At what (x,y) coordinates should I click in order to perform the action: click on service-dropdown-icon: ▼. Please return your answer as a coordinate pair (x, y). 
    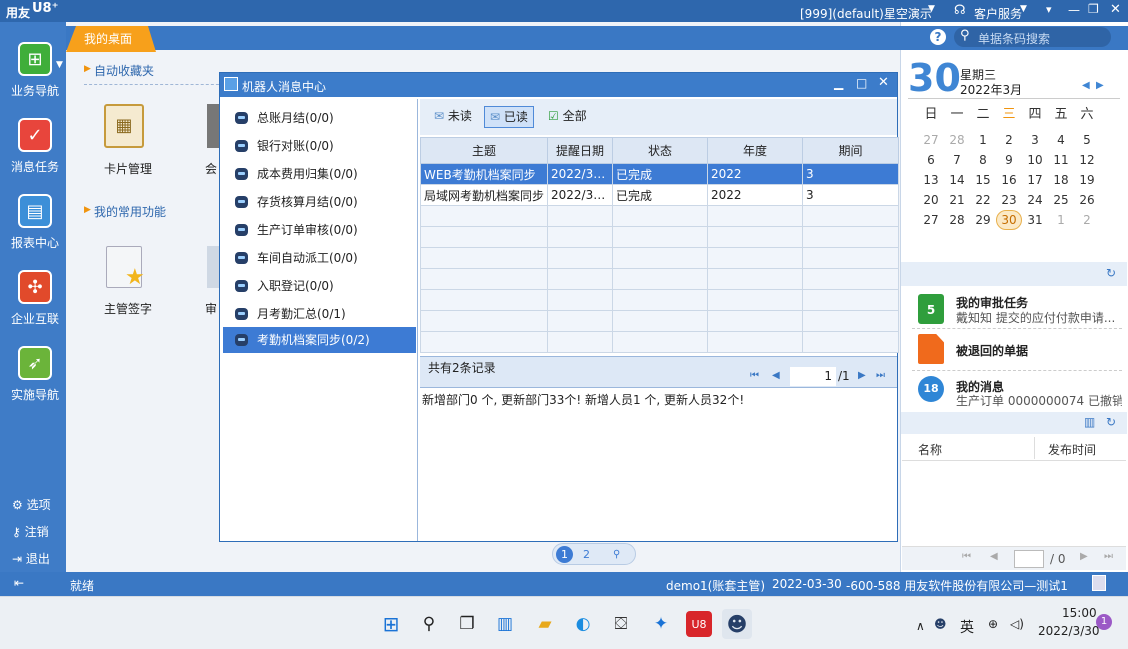
    Looking at the image, I should click on (1023, 9).